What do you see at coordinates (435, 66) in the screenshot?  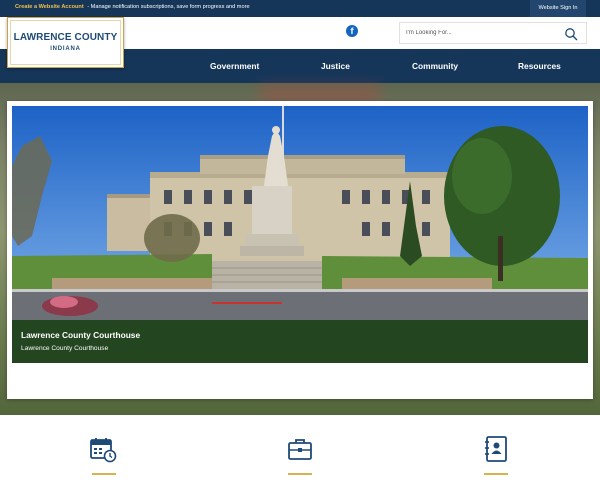 I see `nav-item-community: Community` at bounding box center [435, 66].